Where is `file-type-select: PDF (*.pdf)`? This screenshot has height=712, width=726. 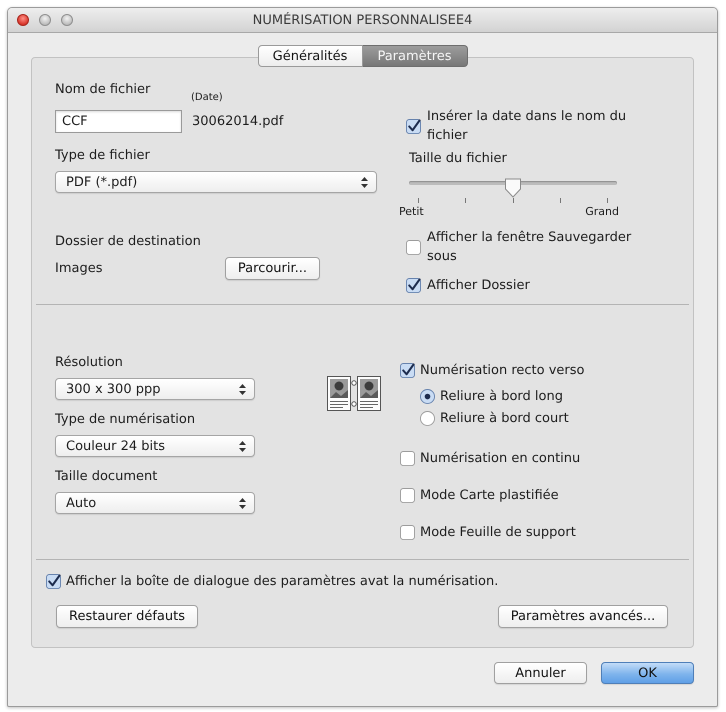 file-type-select: PDF (*.pdf) is located at coordinates (216, 182).